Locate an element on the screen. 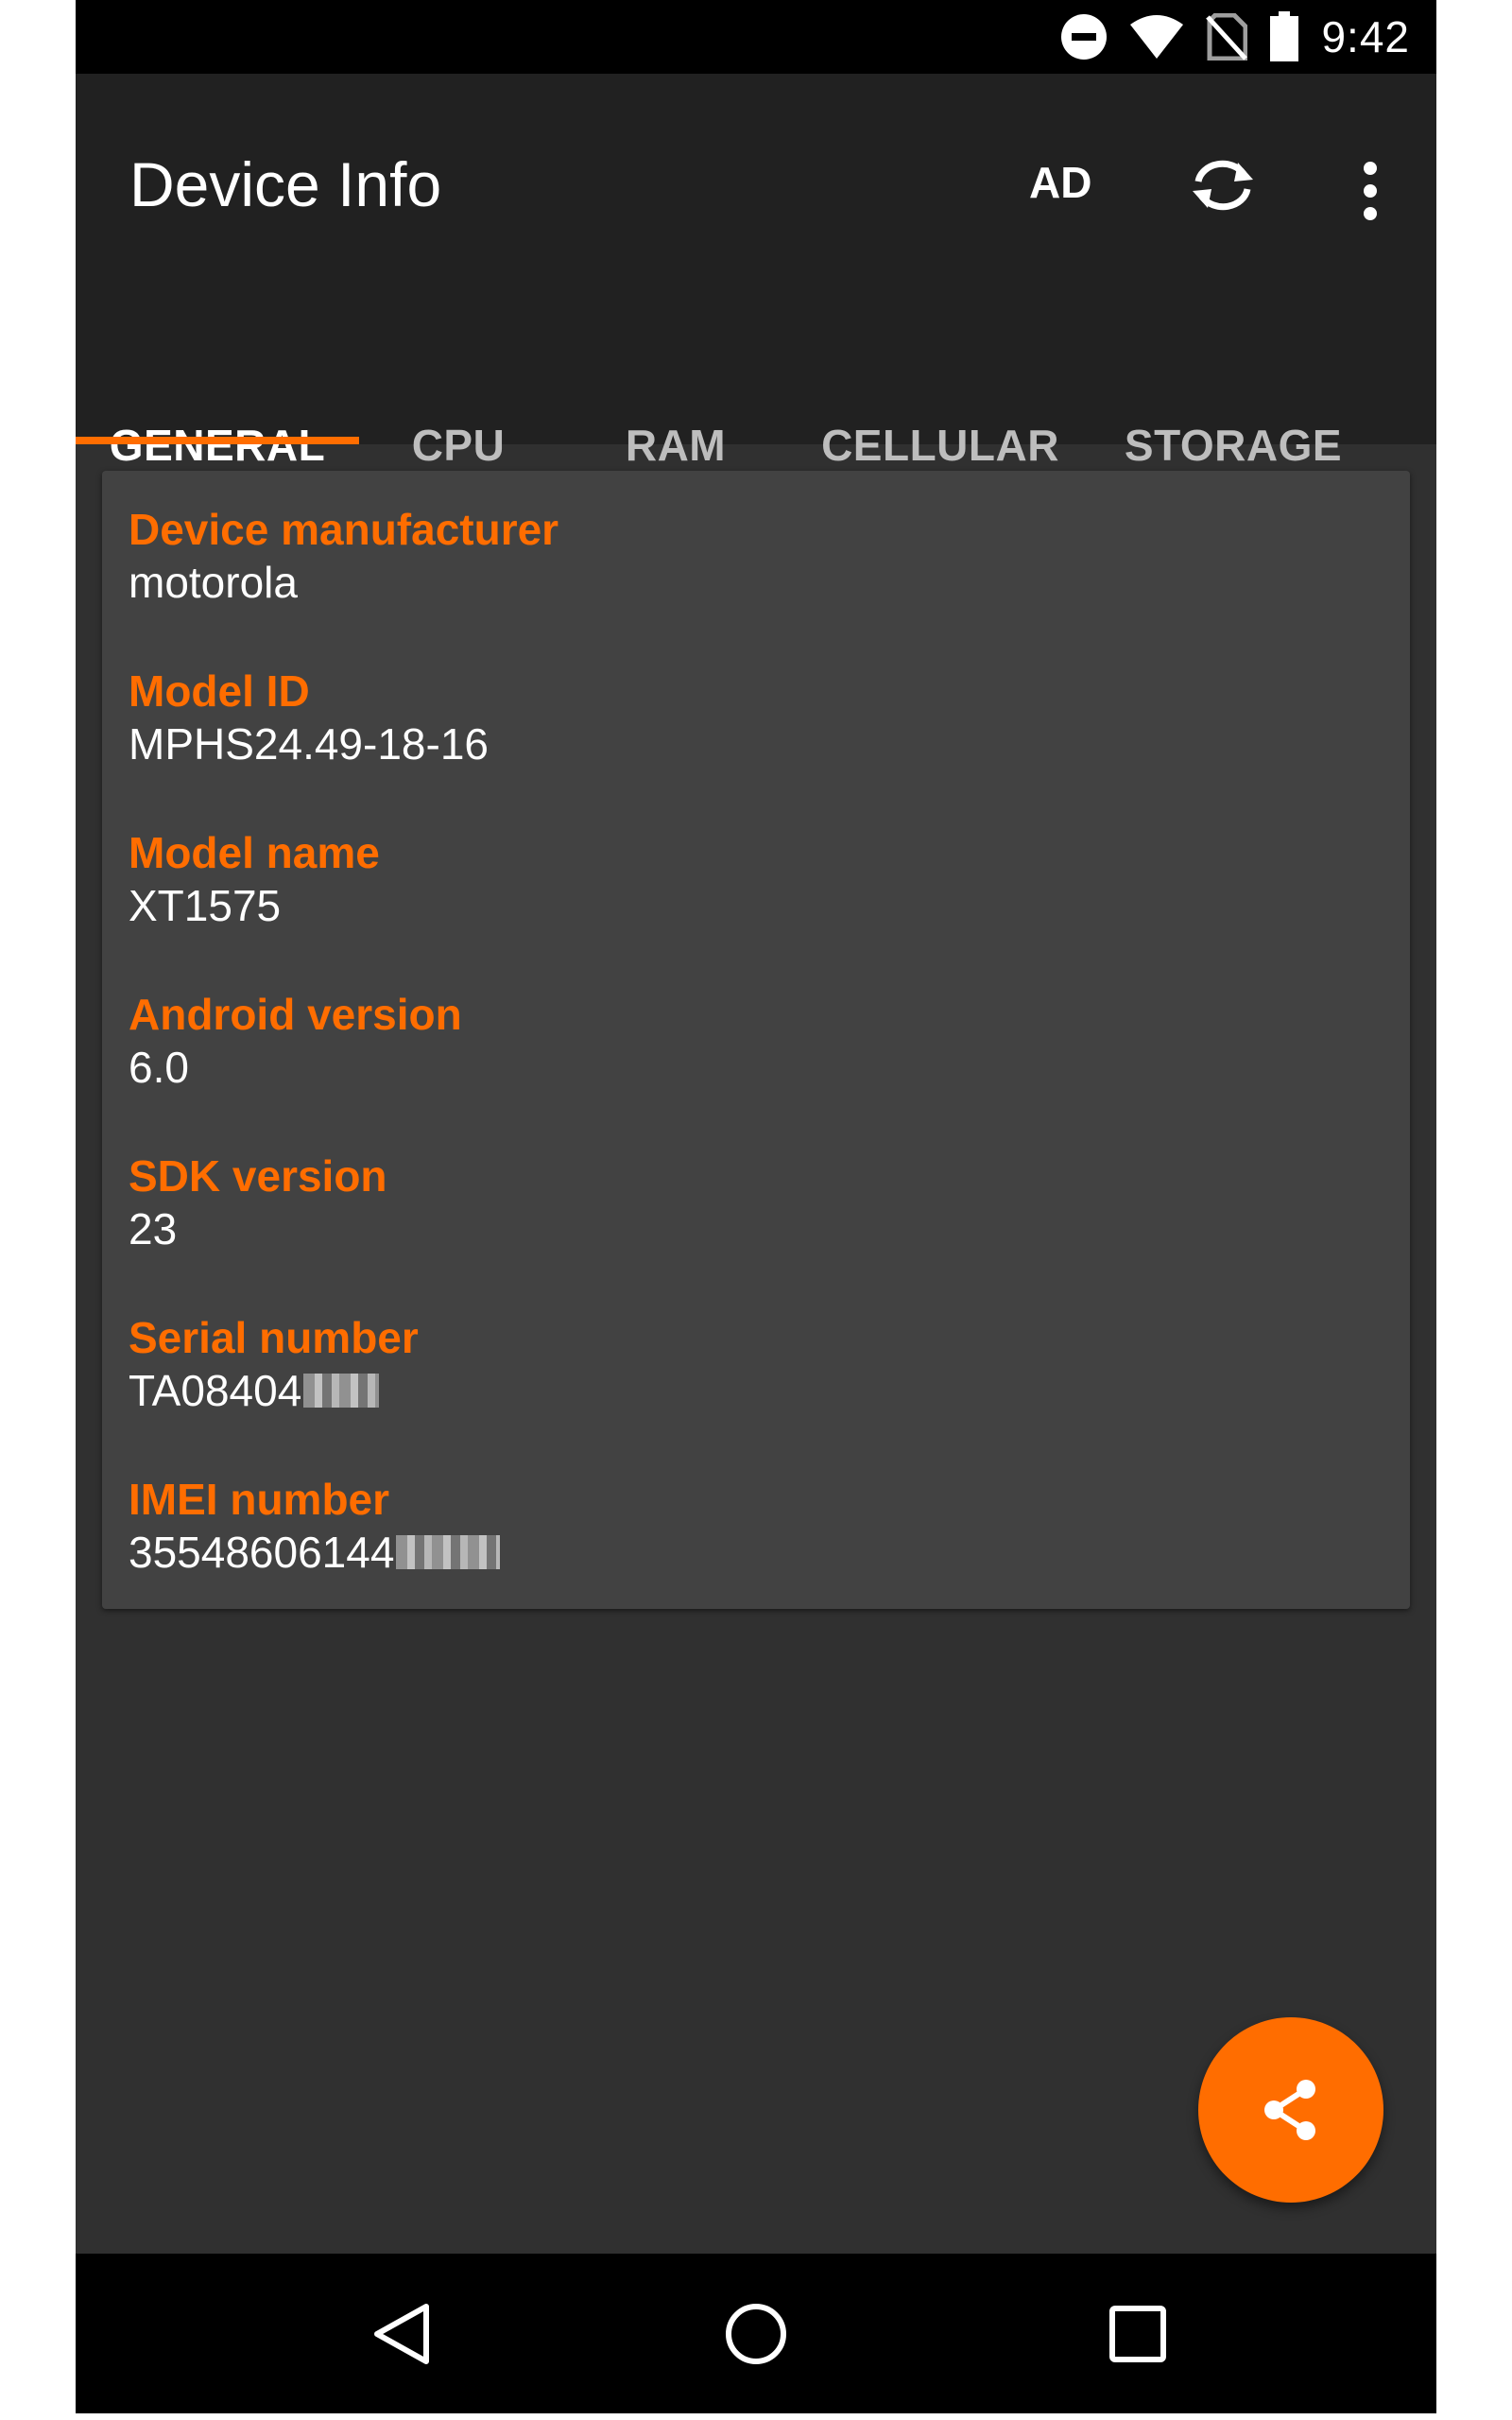 The height and width of the screenshot is (2420, 1512). field-imei-number: IMEI number 35548606144 is located at coordinates (315, 1526).